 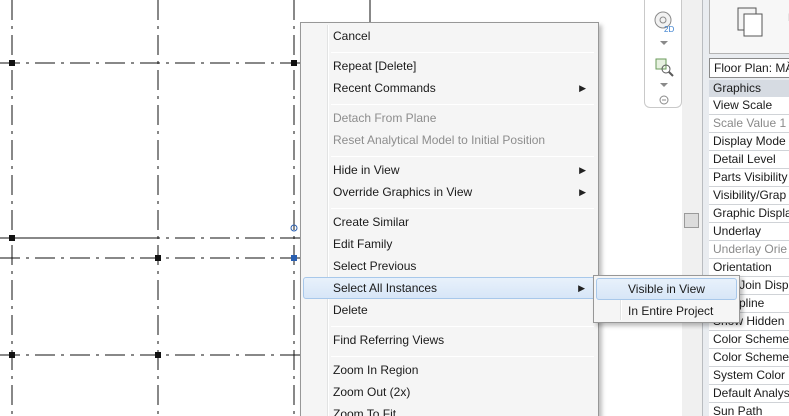 I want to click on menu-item-find-referring-views: Find Referring Views, so click(x=449, y=340).